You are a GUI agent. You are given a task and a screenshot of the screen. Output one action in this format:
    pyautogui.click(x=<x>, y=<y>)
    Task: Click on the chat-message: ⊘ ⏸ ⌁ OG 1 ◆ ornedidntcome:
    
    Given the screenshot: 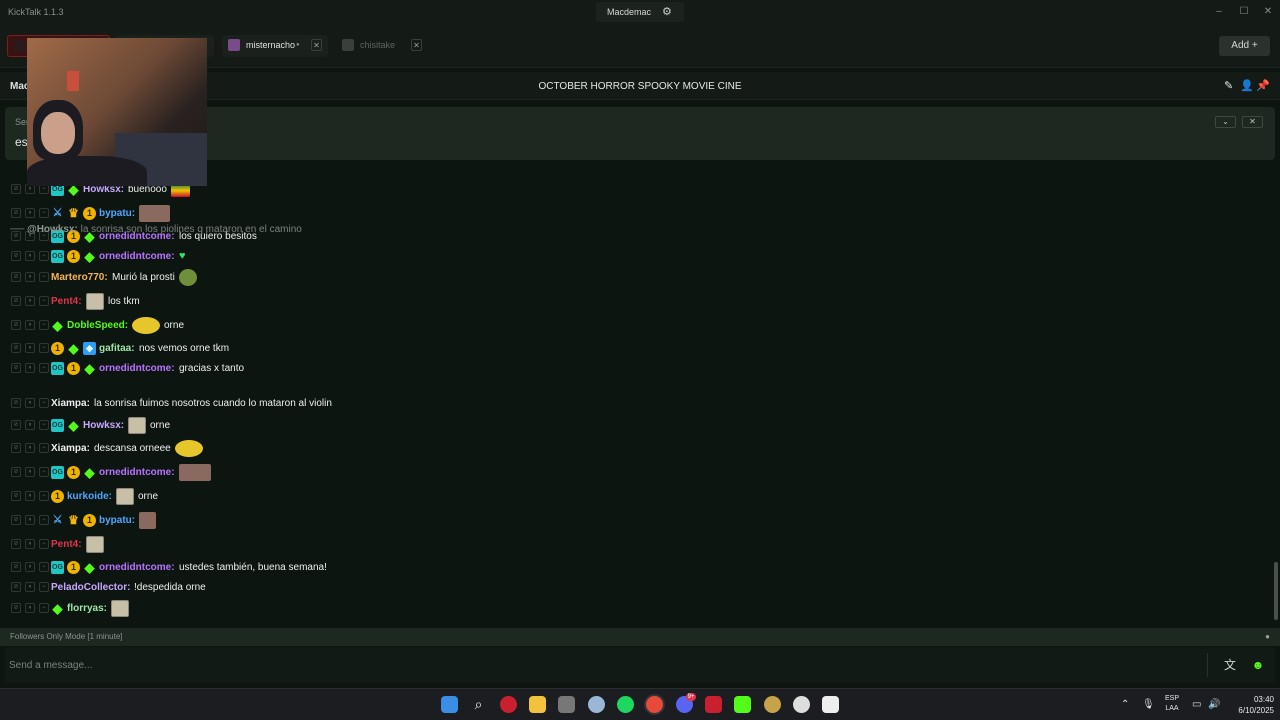 What is the action you would take?
    pyautogui.click(x=635, y=473)
    